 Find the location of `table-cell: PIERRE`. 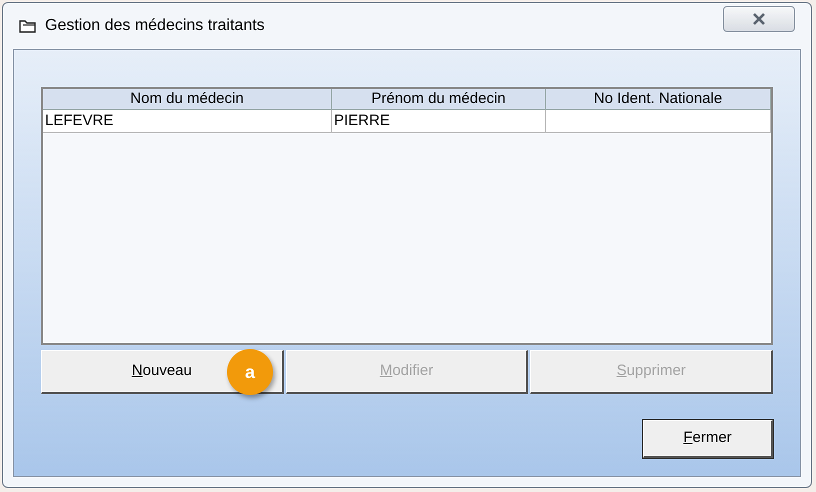

table-cell: PIERRE is located at coordinates (439, 121).